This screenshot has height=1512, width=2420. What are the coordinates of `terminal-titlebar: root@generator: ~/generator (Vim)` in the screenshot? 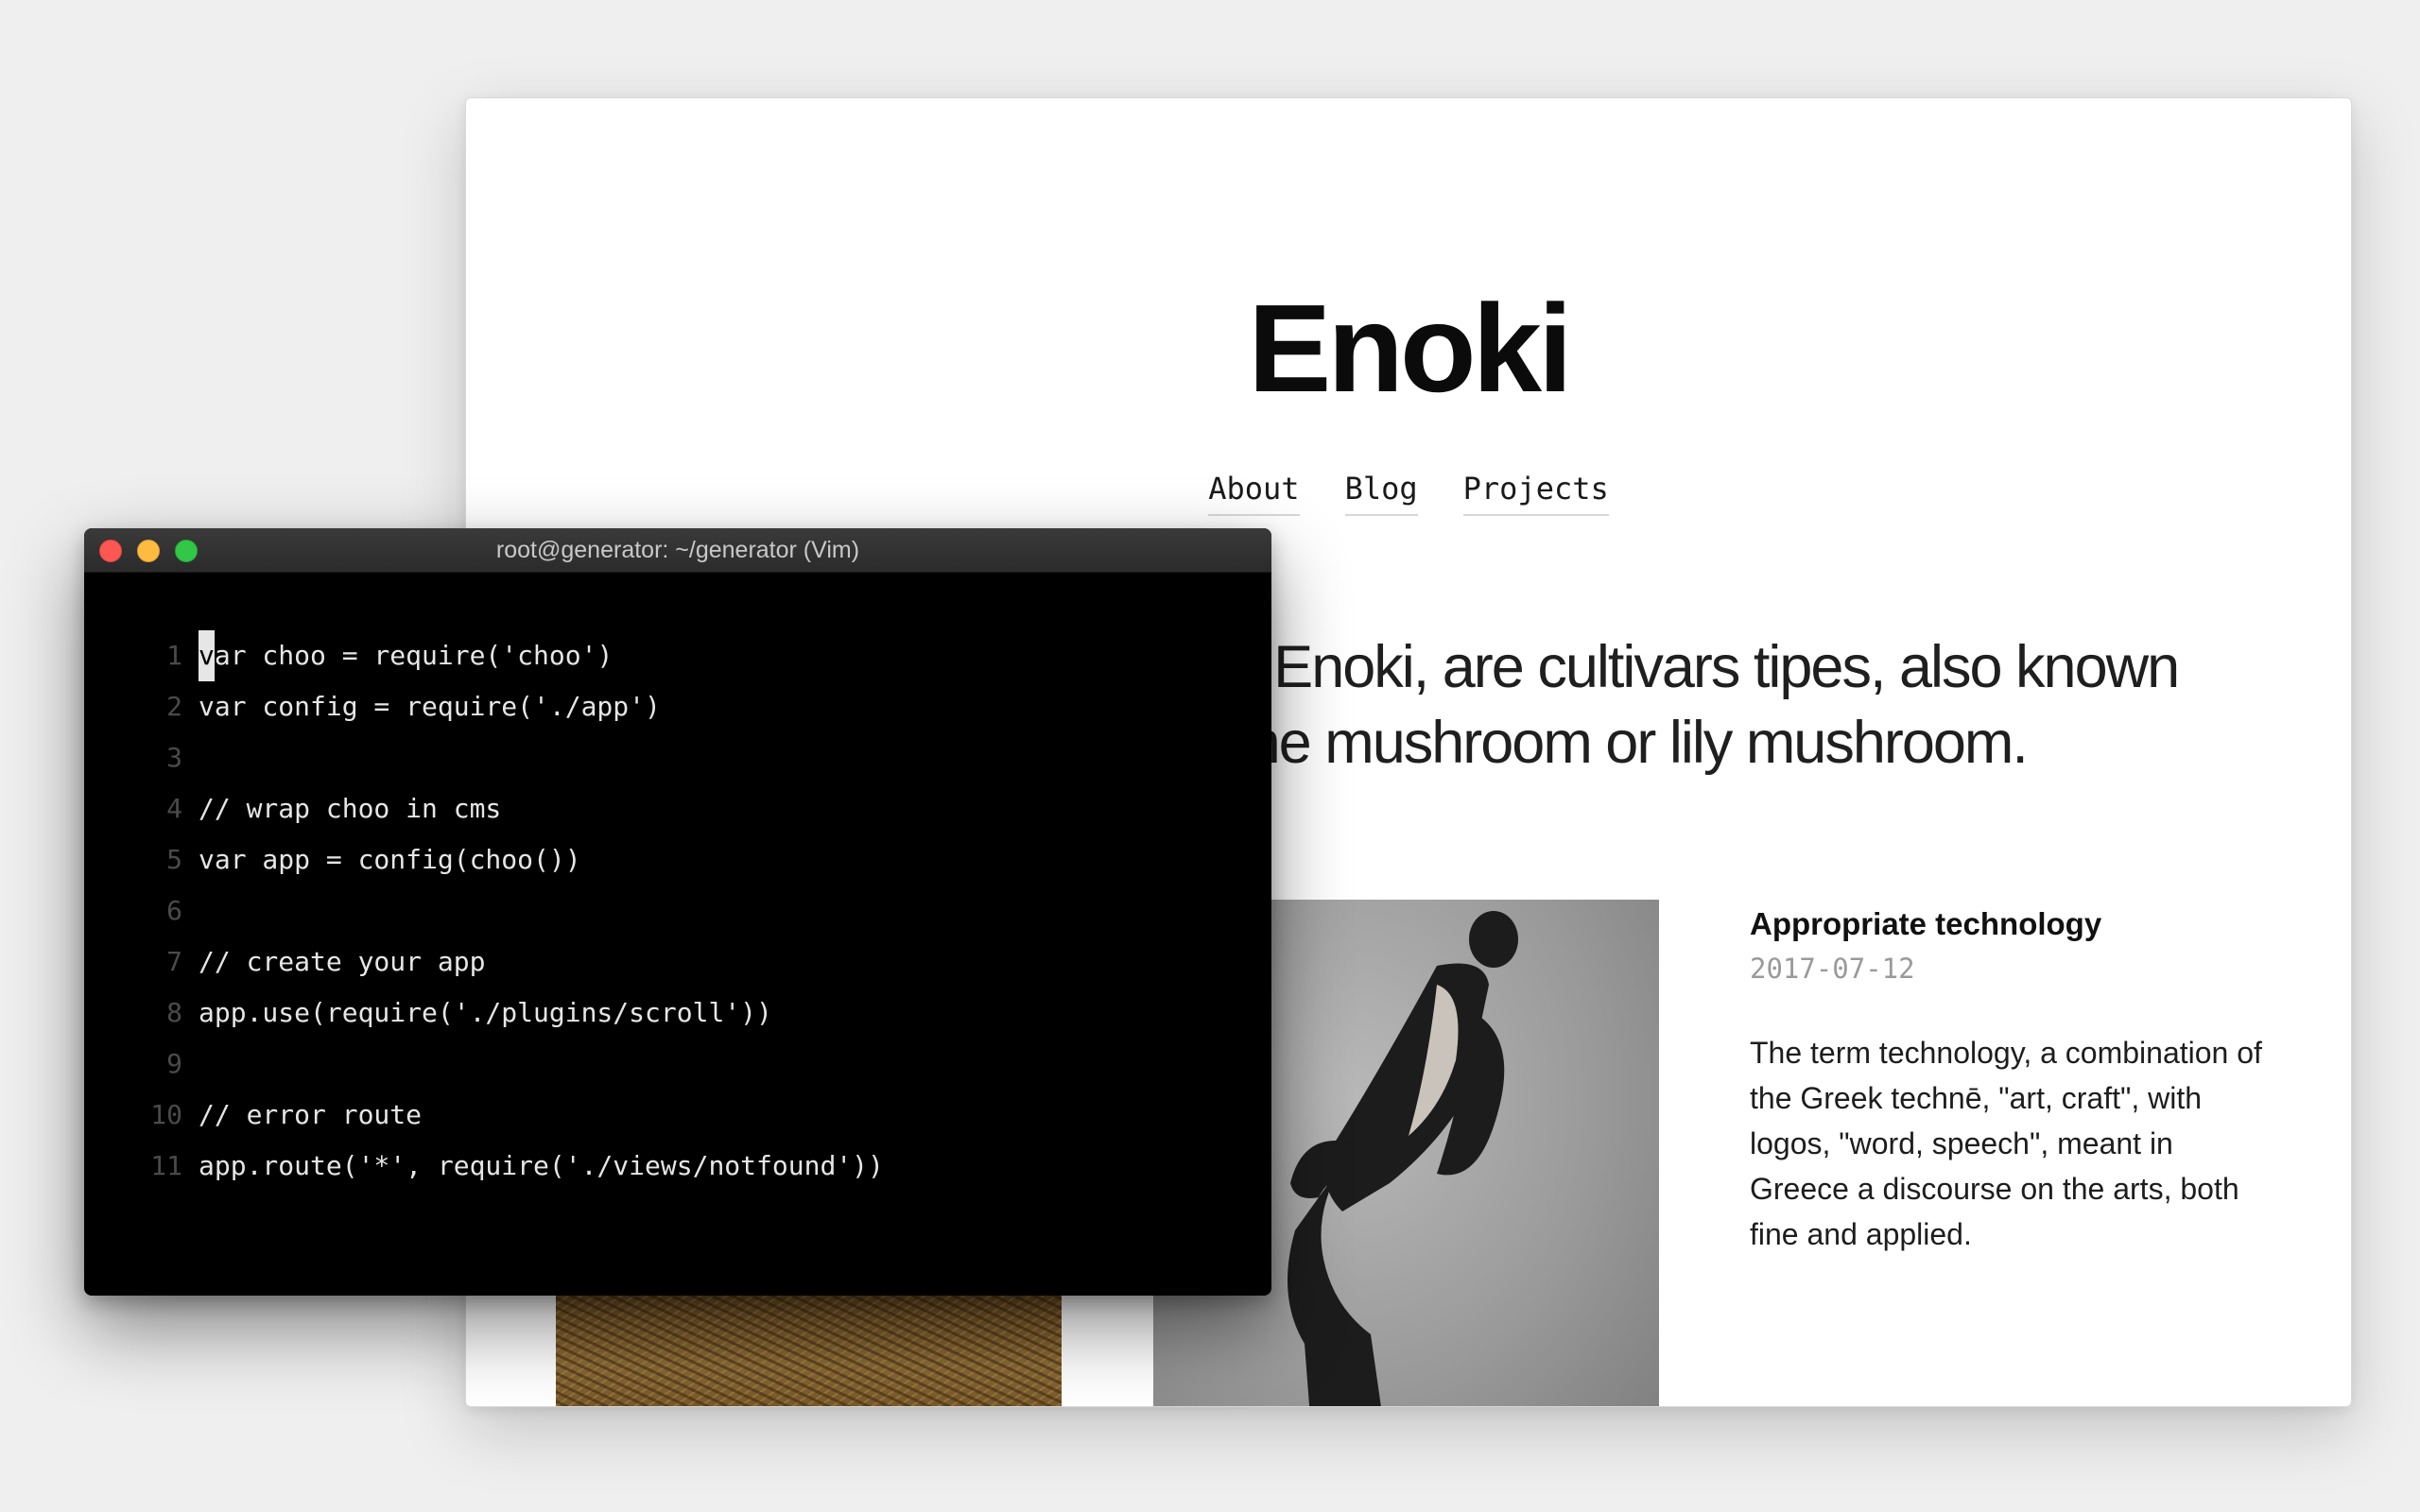 It's located at (678, 550).